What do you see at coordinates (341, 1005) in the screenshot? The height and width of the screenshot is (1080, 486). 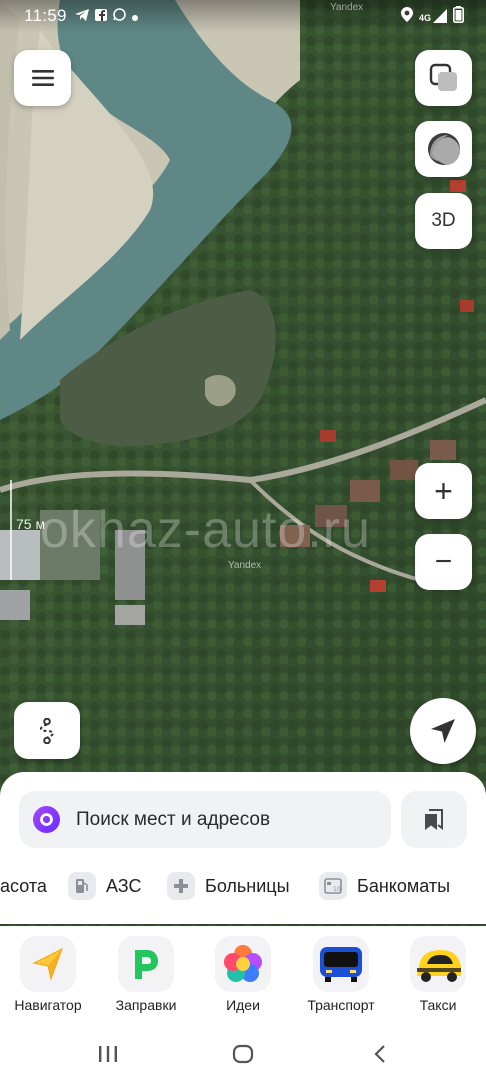 I see `app-label: Транспорт` at bounding box center [341, 1005].